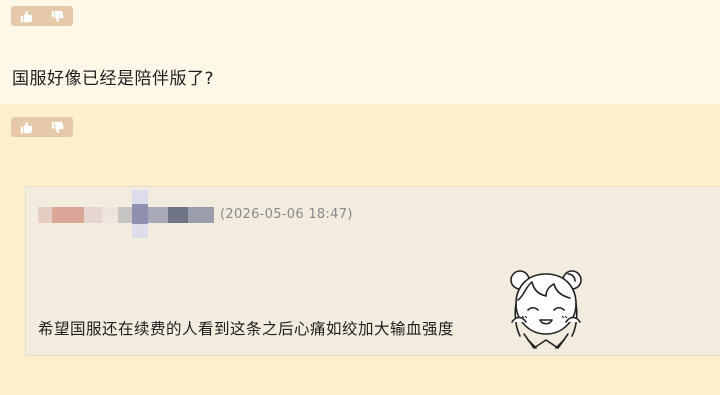 Image resolution: width=720 pixels, height=395 pixels. Describe the element at coordinates (544, 306) in the screenshot. I see `anime-girl-sticker` at that location.